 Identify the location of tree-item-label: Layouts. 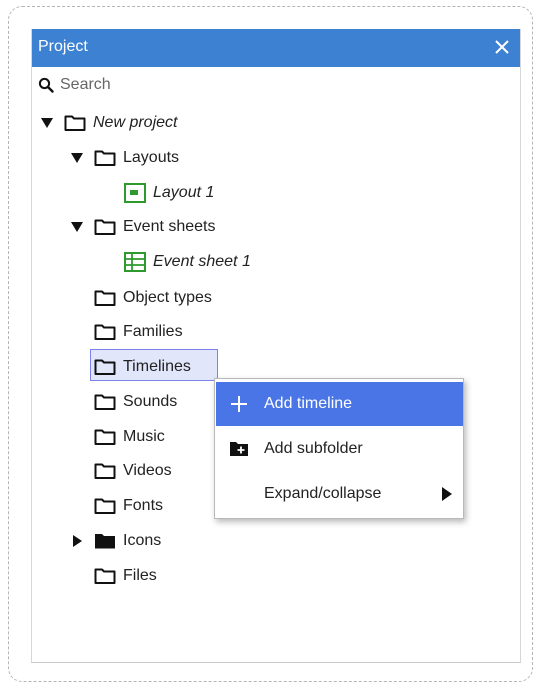
(151, 157).